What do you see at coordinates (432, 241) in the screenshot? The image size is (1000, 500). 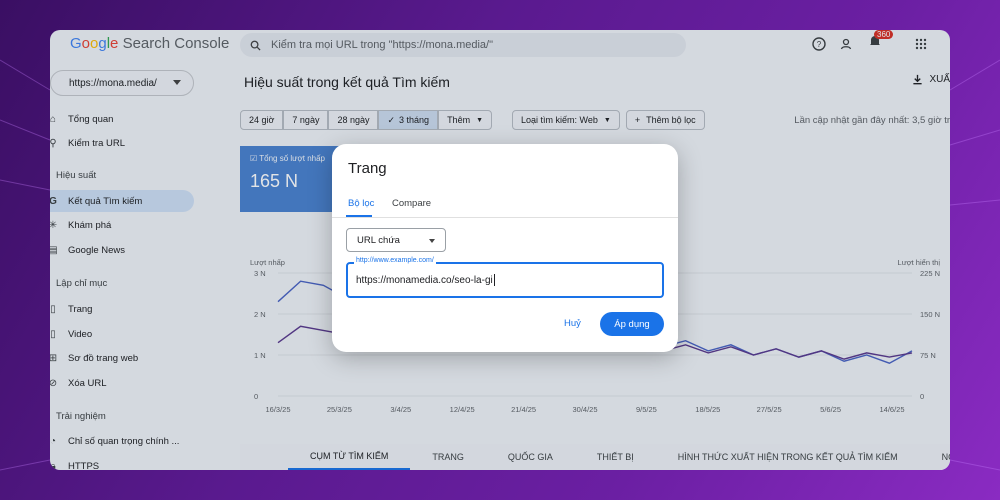 I see `chevron-down-icon` at bounding box center [432, 241].